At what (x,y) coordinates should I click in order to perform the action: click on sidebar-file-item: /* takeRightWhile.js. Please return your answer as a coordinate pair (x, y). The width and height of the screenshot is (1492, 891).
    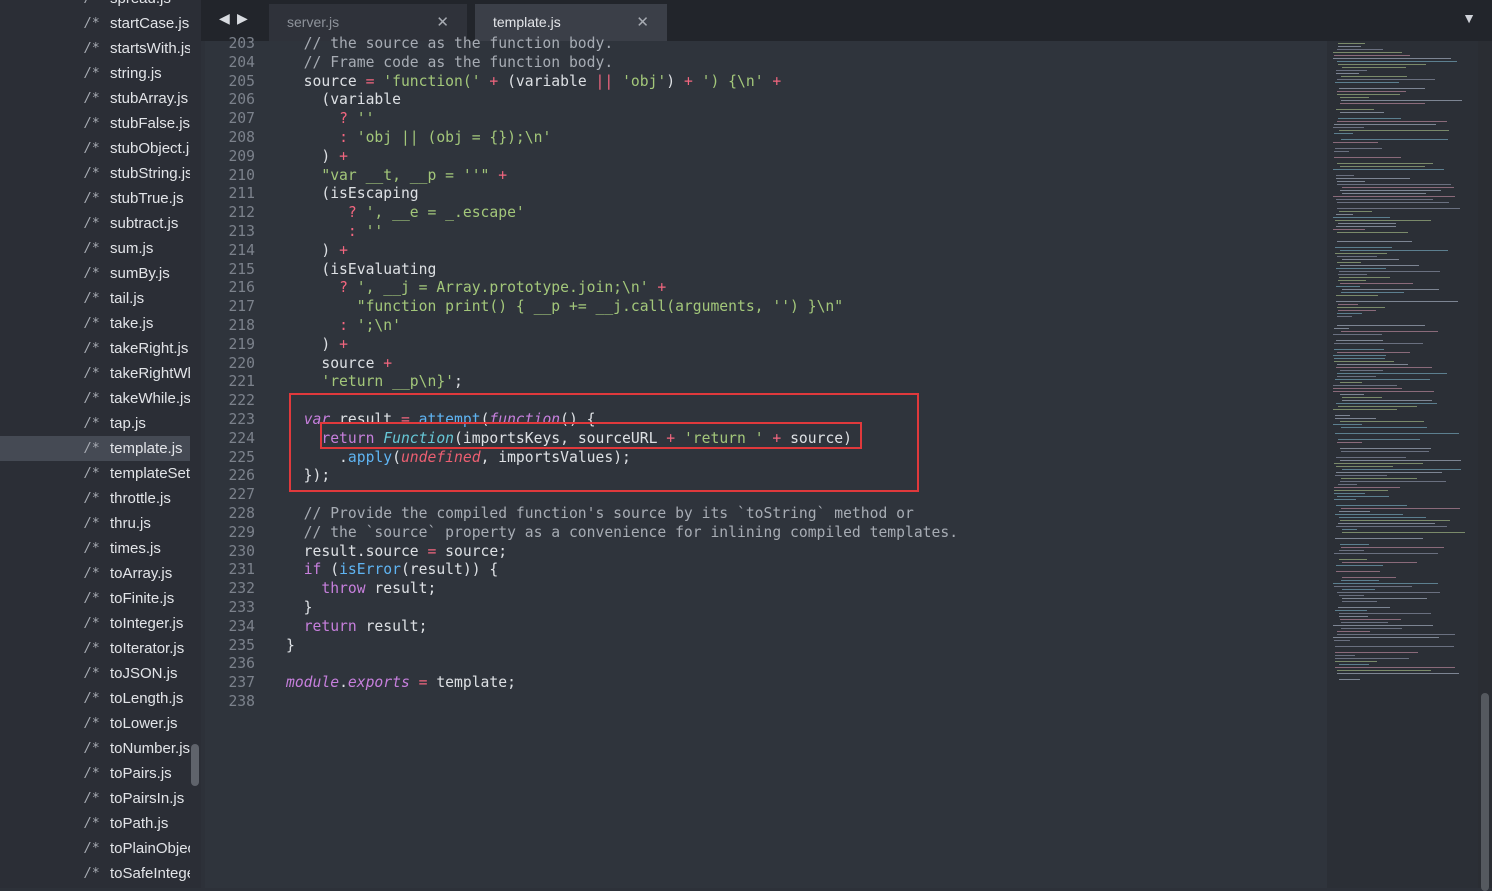
    Looking at the image, I should click on (95, 373).